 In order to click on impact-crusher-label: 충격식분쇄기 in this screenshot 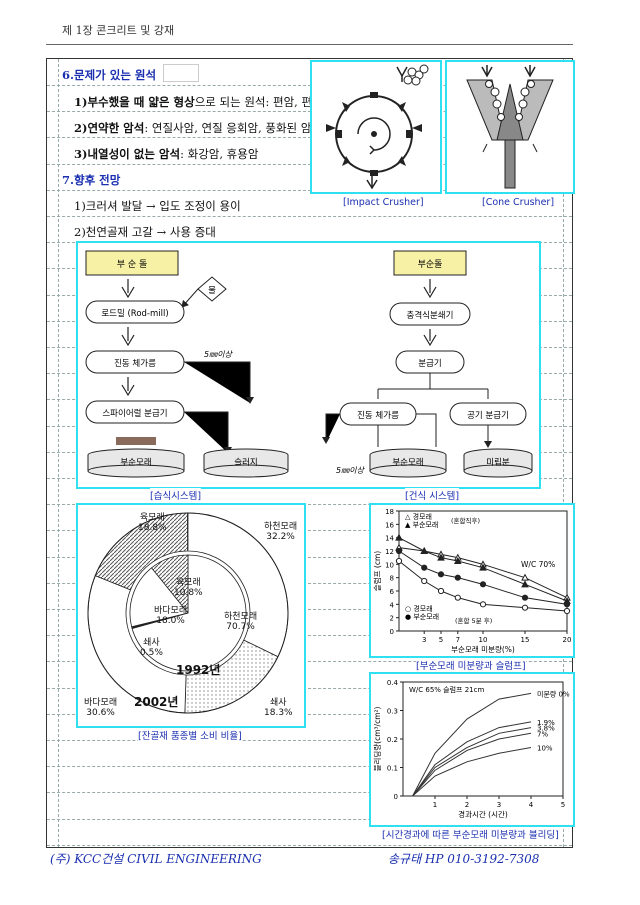, I will do `click(430, 315)`.